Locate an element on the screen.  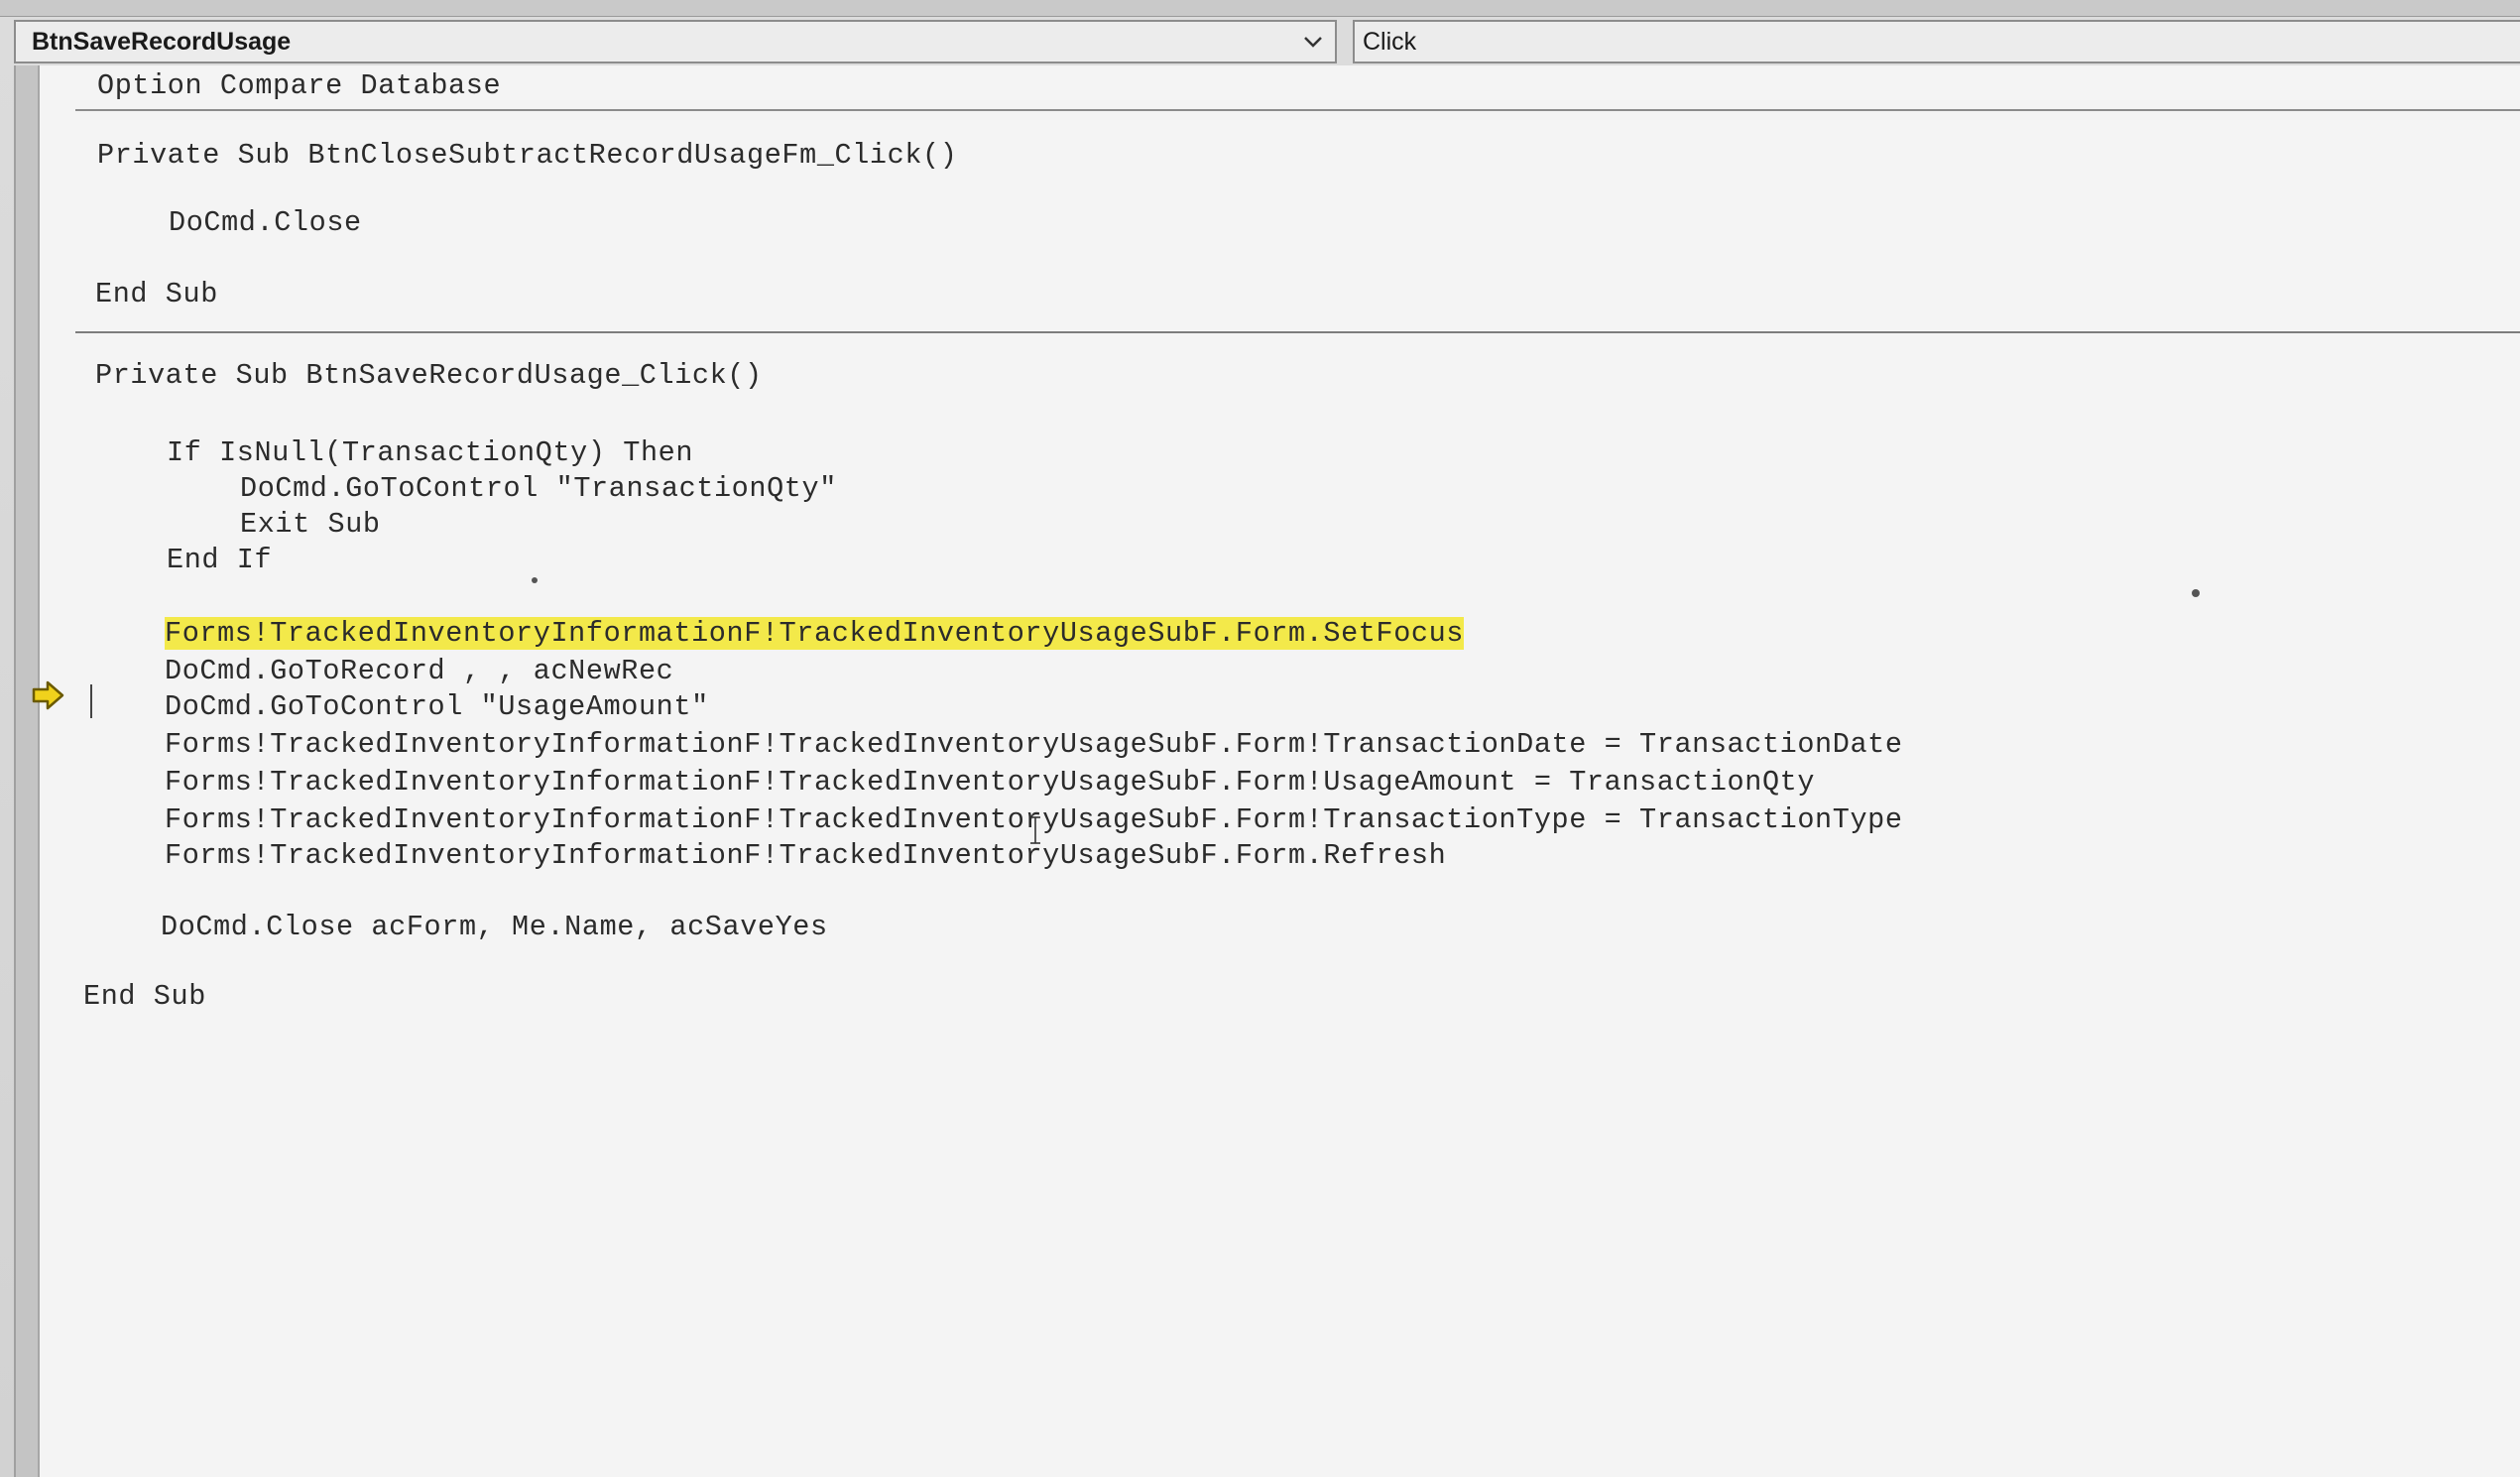
code-line: Private Sub BtnSaveRecordUsage_Click() is located at coordinates (429, 376).